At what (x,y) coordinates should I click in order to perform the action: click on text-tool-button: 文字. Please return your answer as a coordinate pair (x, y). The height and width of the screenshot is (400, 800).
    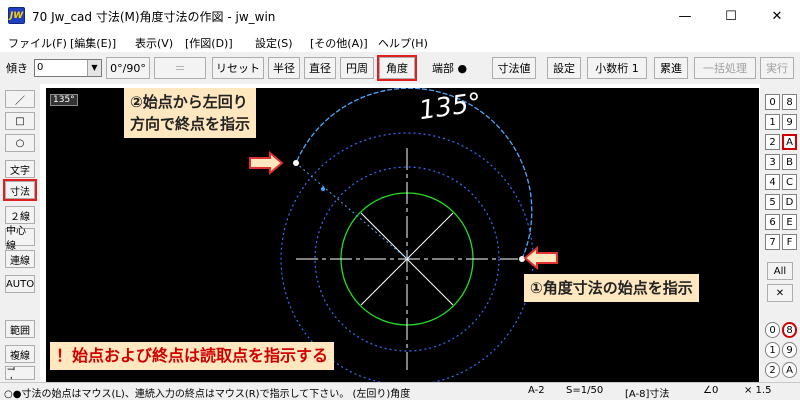
    Looking at the image, I should click on (20, 169).